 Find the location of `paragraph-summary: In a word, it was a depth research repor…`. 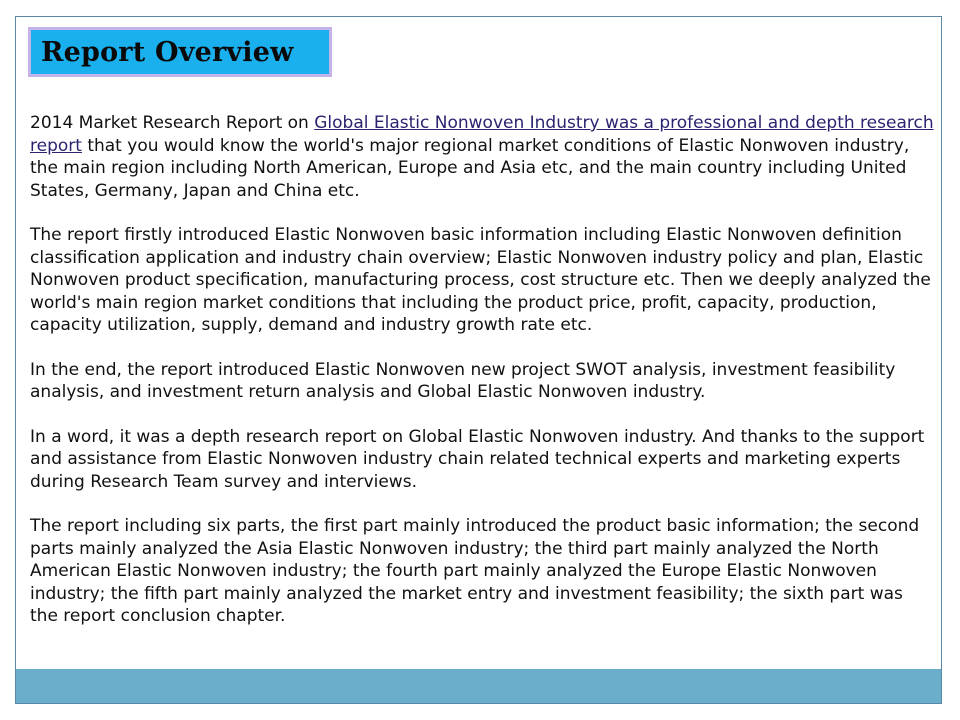

paragraph-summary: In a word, it was a depth research repor… is located at coordinates (477, 459).